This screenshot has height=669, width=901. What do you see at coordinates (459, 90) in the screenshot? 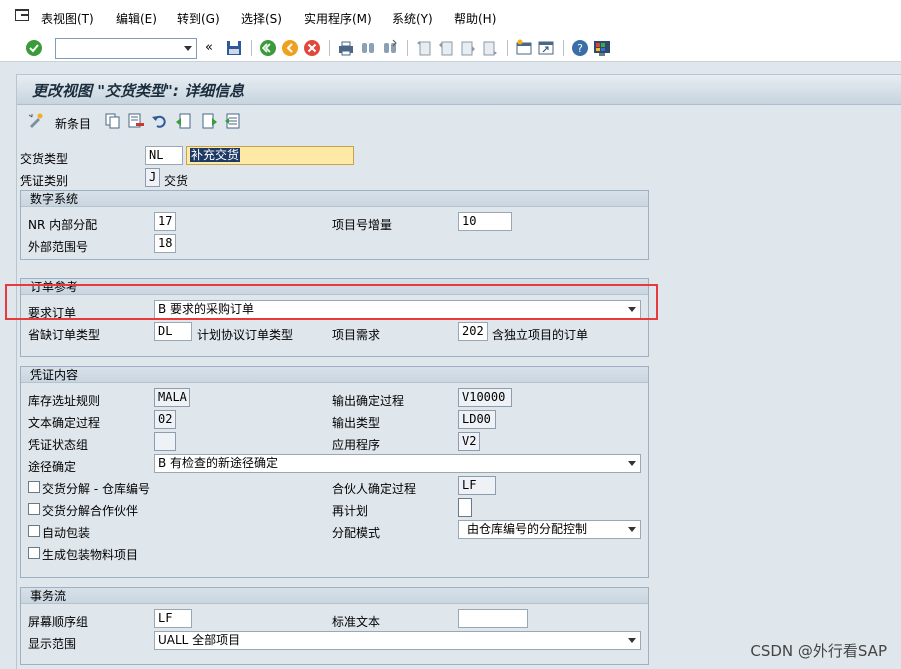
I see `title-bar: 更改视图 "交货类型": 详细信息` at bounding box center [459, 90].